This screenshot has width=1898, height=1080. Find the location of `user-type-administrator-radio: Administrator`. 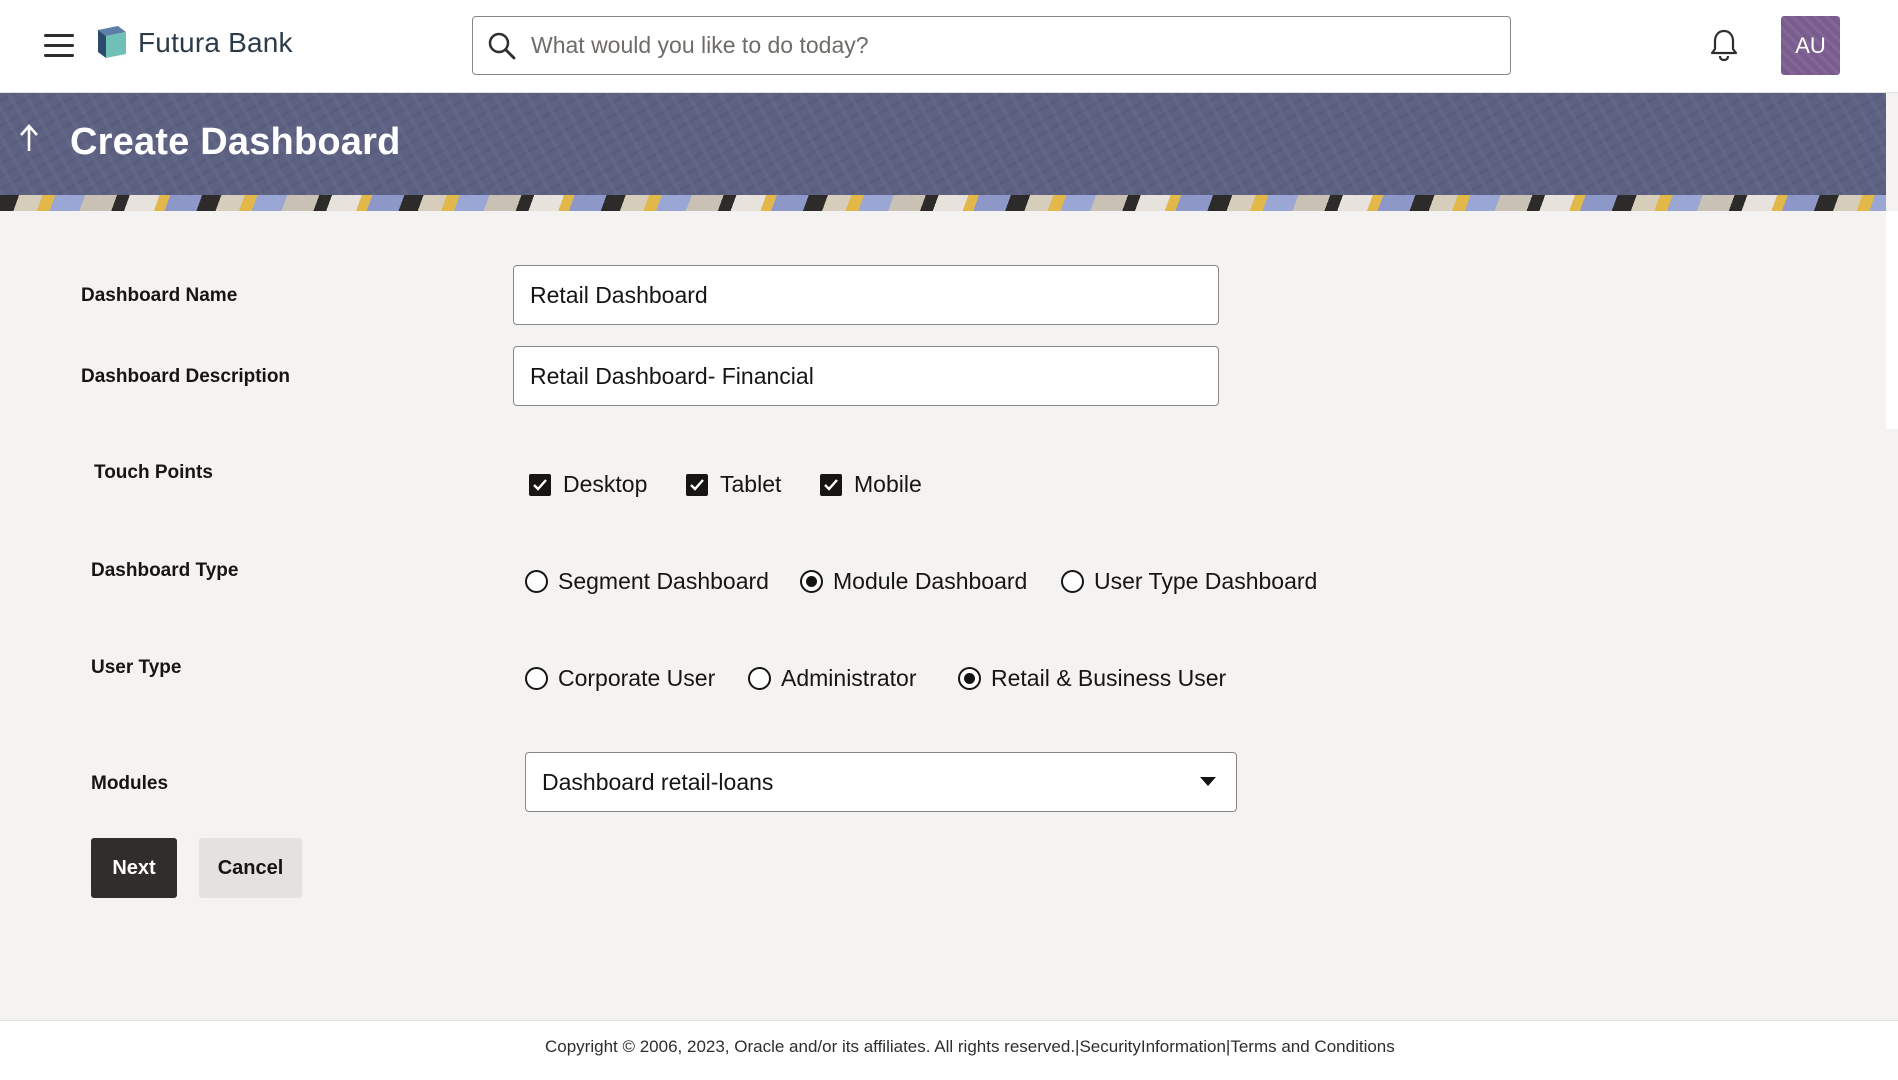

user-type-administrator-radio: Administrator is located at coordinates (832, 678).